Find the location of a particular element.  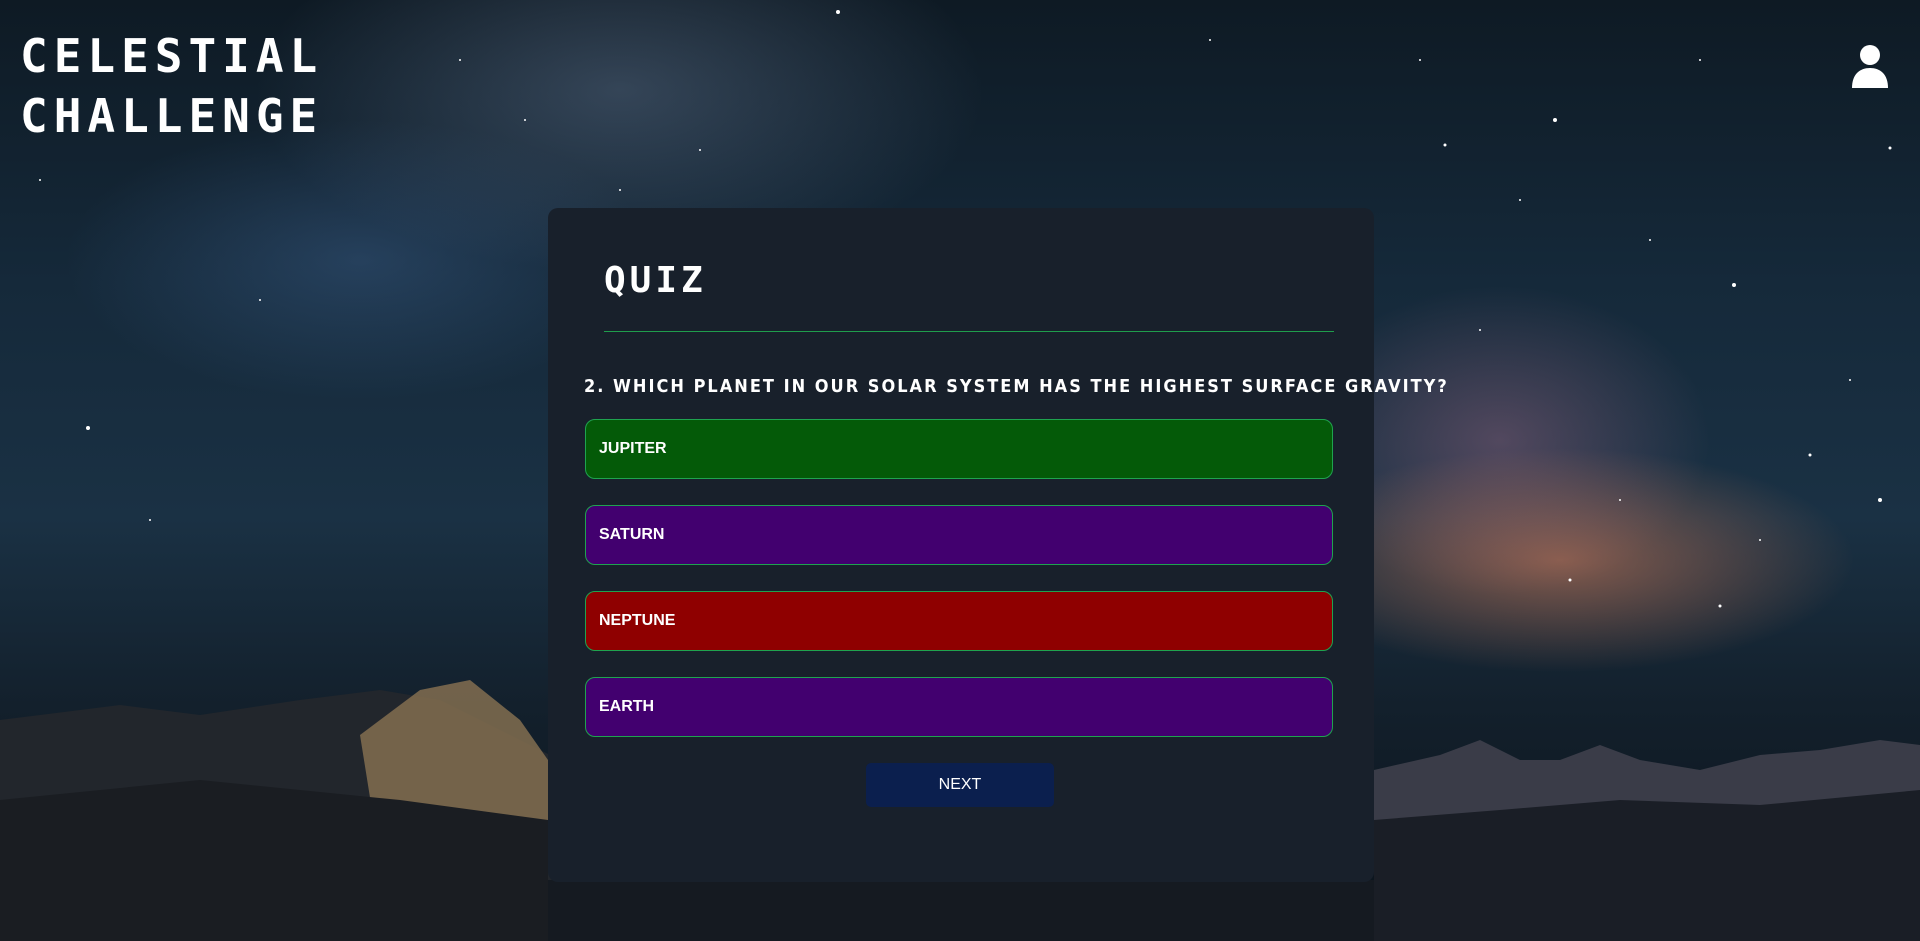

app-title: CELESTIAL CHALLENGE is located at coordinates (171, 86).